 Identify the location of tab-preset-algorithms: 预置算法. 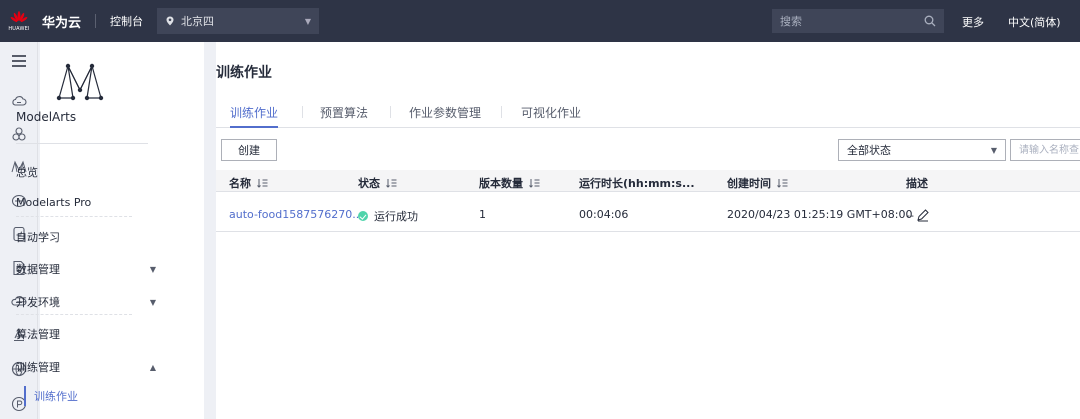
(344, 116).